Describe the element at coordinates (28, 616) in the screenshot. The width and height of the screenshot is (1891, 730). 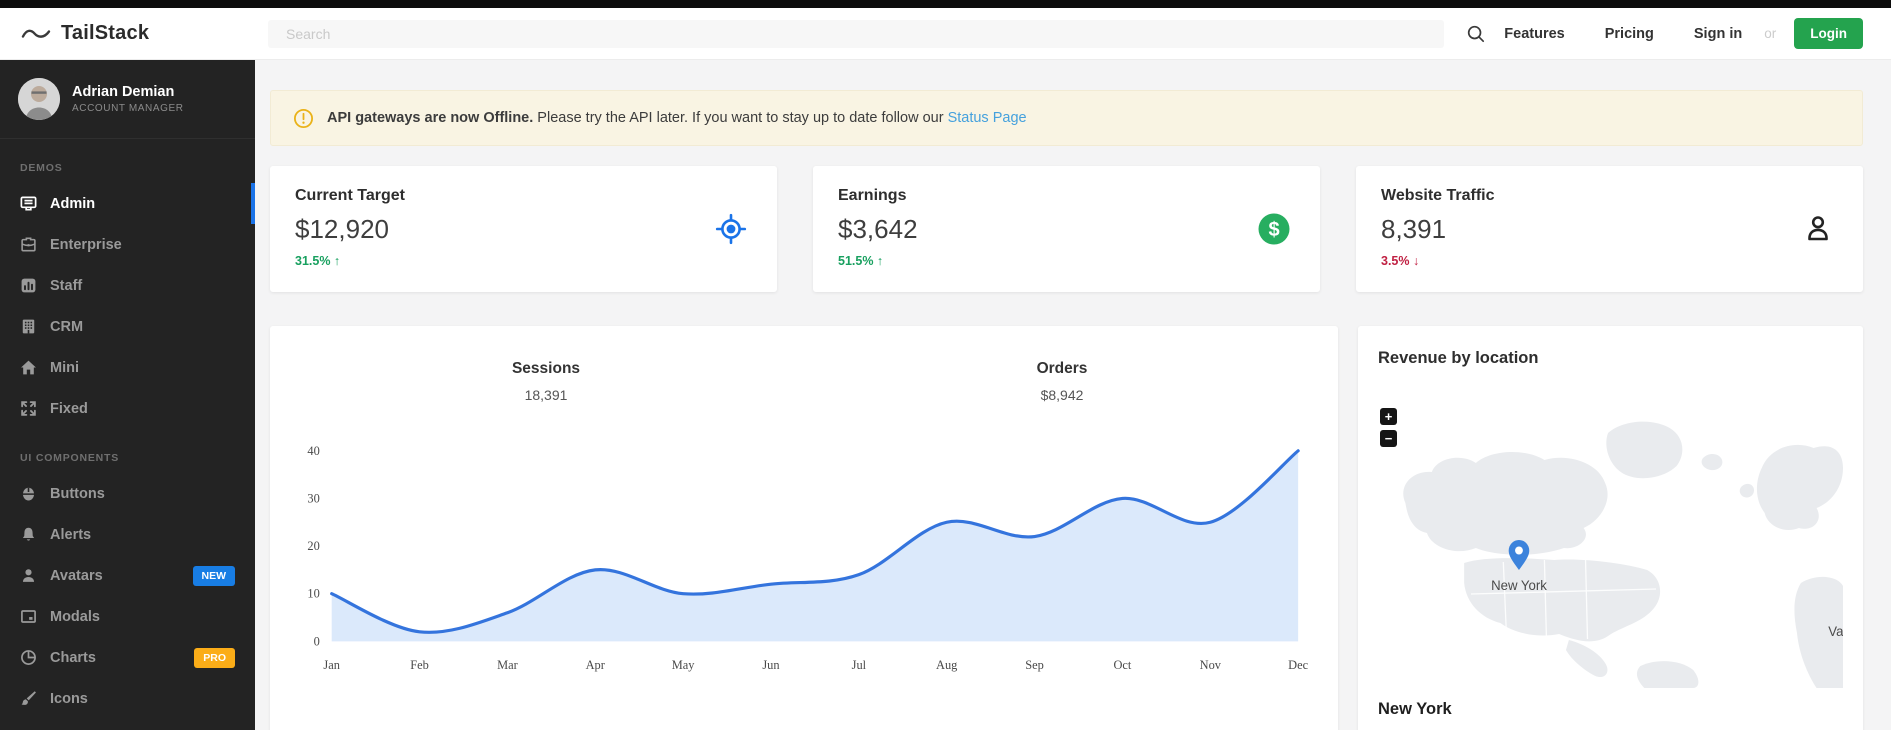
I see `window-icon` at that location.